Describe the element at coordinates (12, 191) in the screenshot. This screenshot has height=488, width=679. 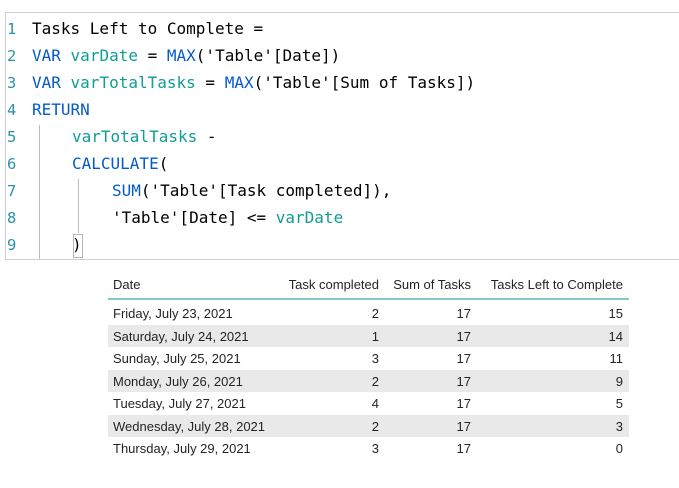
I see `line-number: 7` at that location.